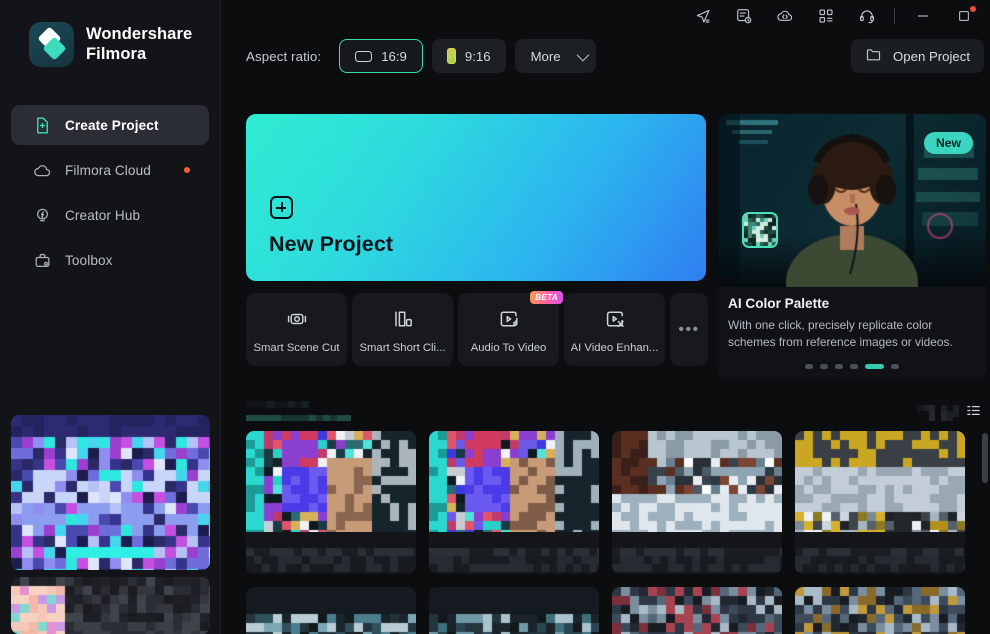 The width and height of the screenshot is (990, 634). What do you see at coordinates (364, 56) in the screenshot?
I see `landscape-frame-icon` at bounding box center [364, 56].